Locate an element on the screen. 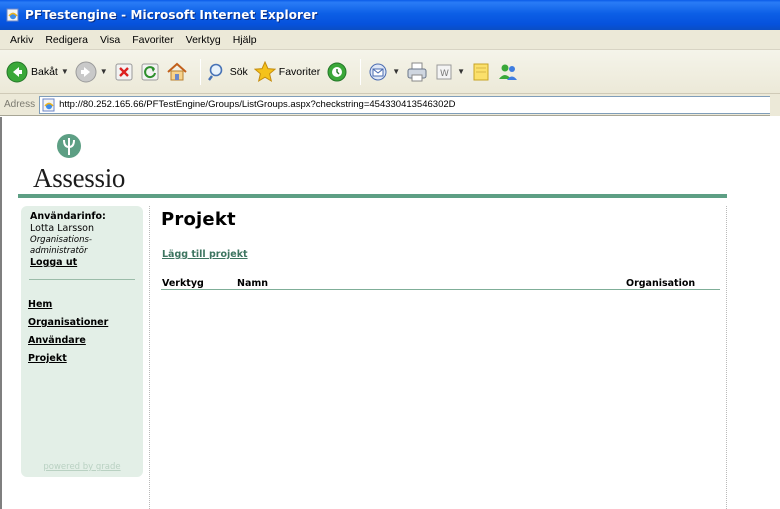 The width and height of the screenshot is (780, 509). menu-hjalp: Hjälp is located at coordinates (245, 40).